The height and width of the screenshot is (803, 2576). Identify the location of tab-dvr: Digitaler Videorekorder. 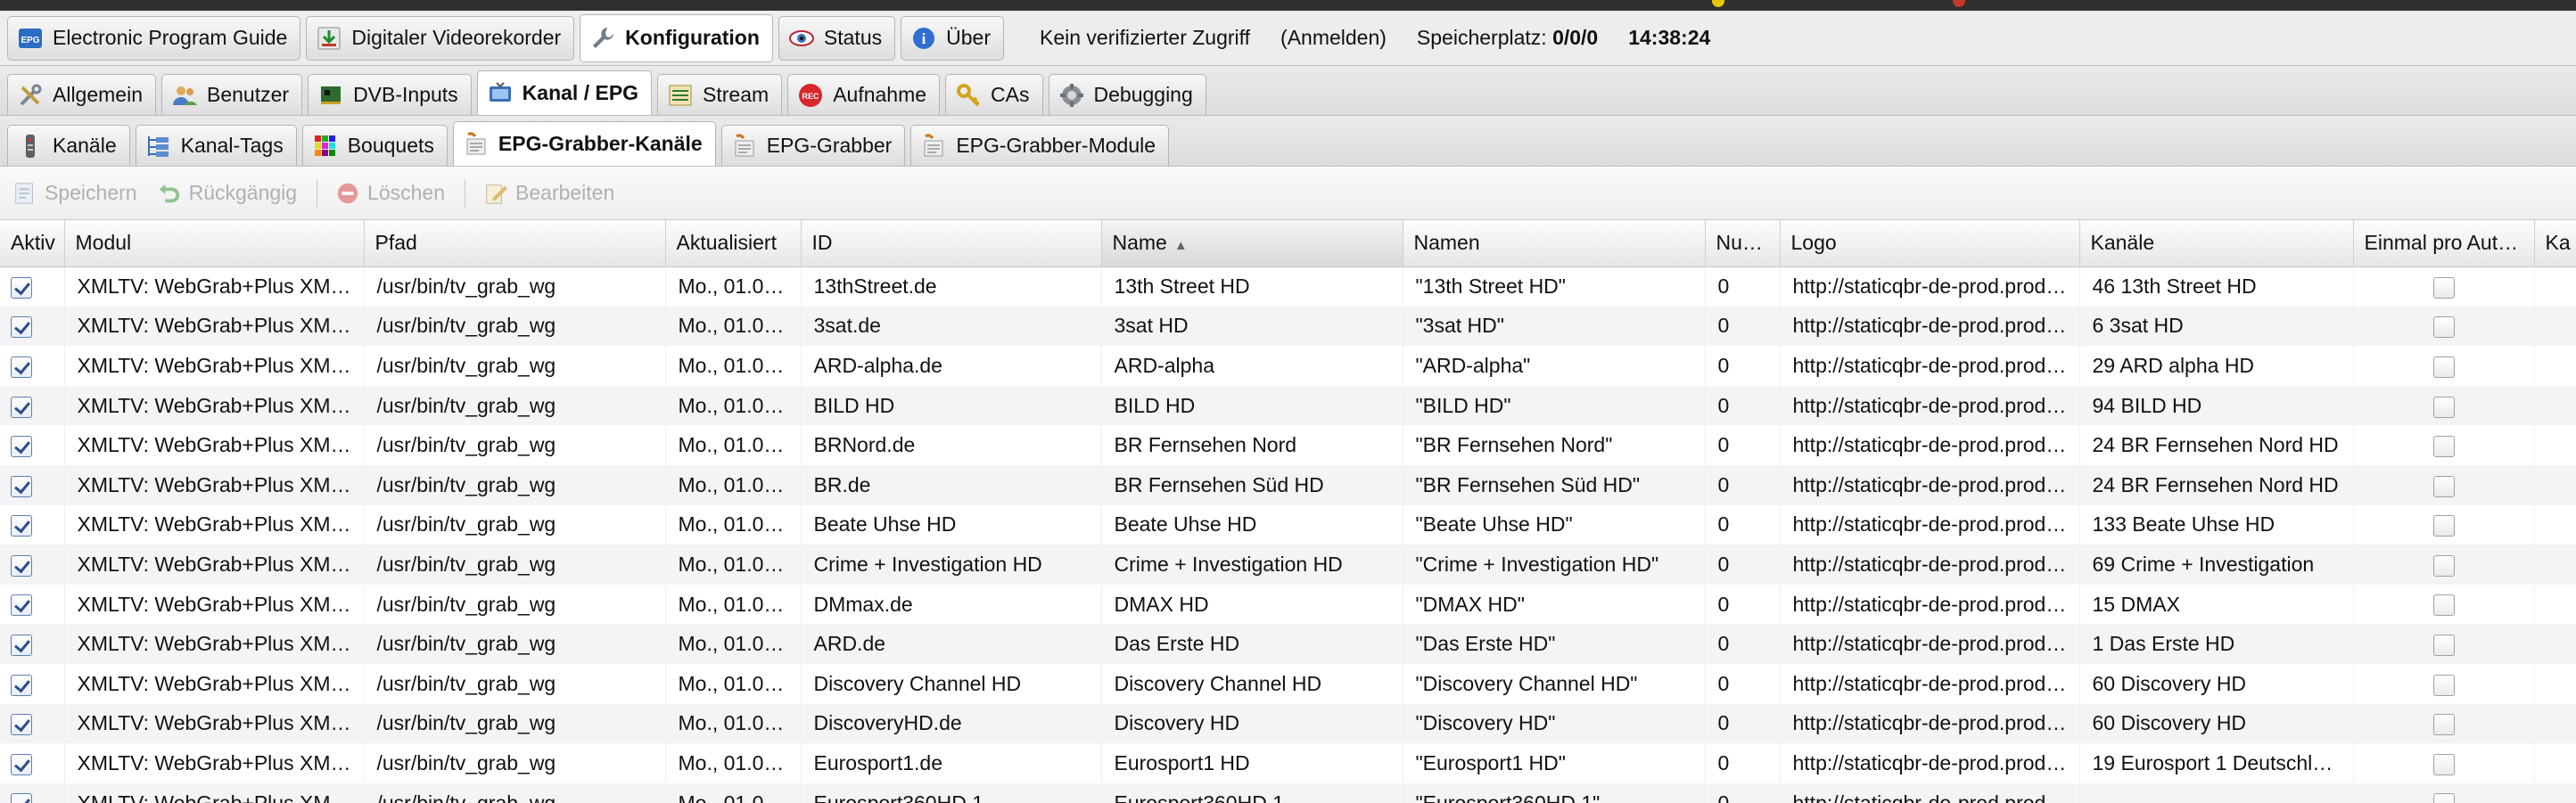
(440, 38).